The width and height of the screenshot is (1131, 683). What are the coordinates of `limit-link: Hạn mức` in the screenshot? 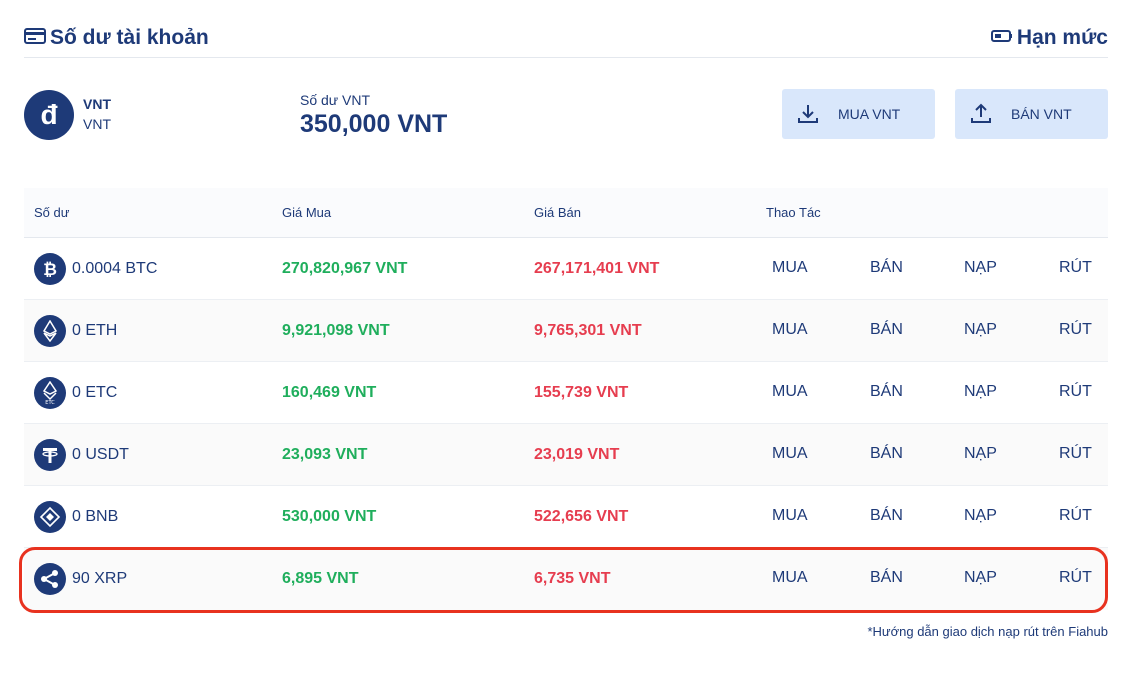 It's located at (1049, 38).